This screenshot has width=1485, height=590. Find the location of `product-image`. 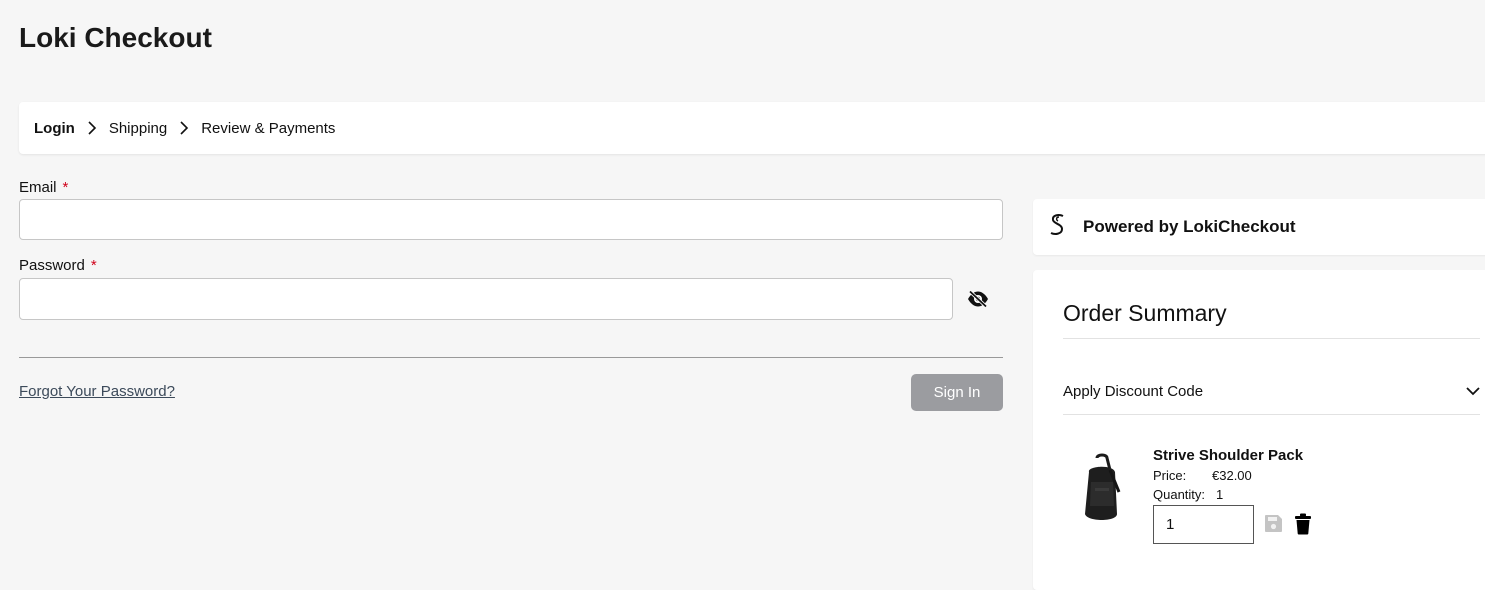

product-image is located at coordinates (1101, 489).